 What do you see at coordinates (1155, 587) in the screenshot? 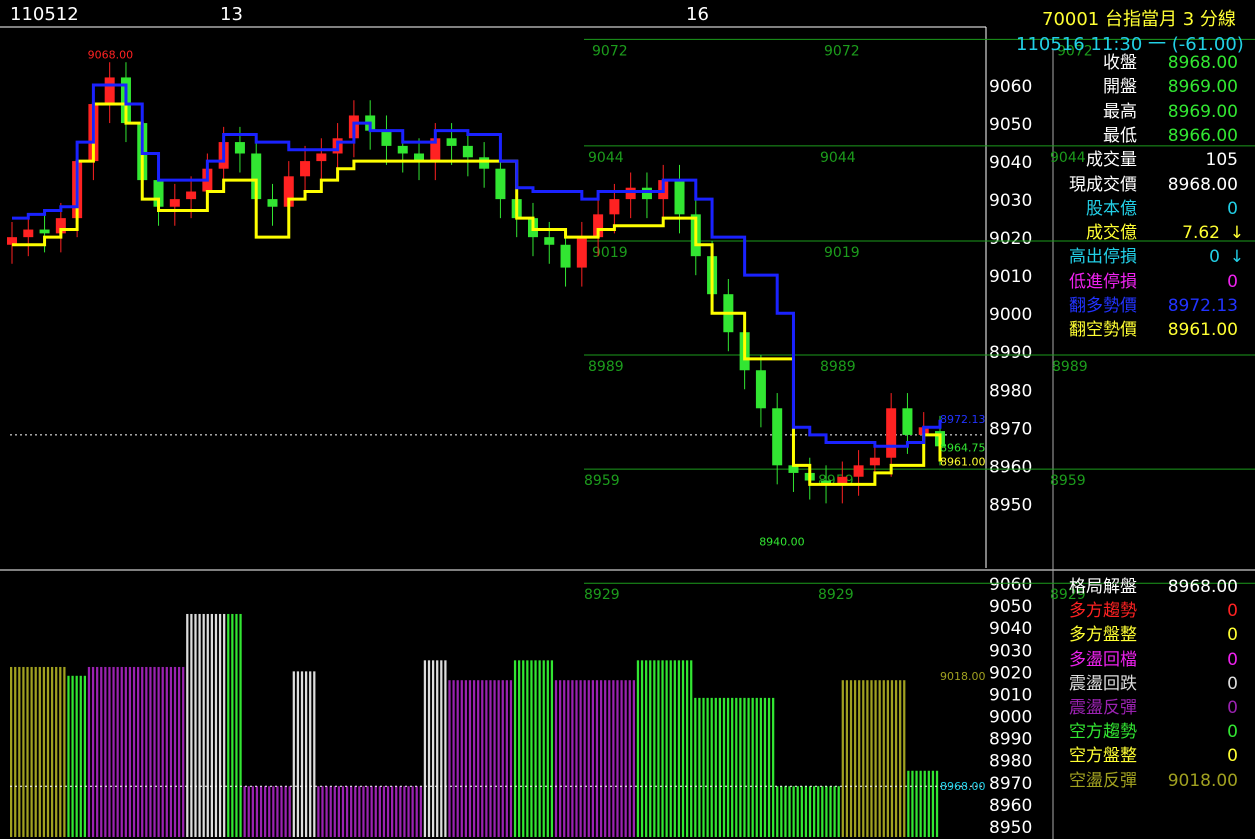
I see `panel-row: 格局解盤 8968.00` at bounding box center [1155, 587].